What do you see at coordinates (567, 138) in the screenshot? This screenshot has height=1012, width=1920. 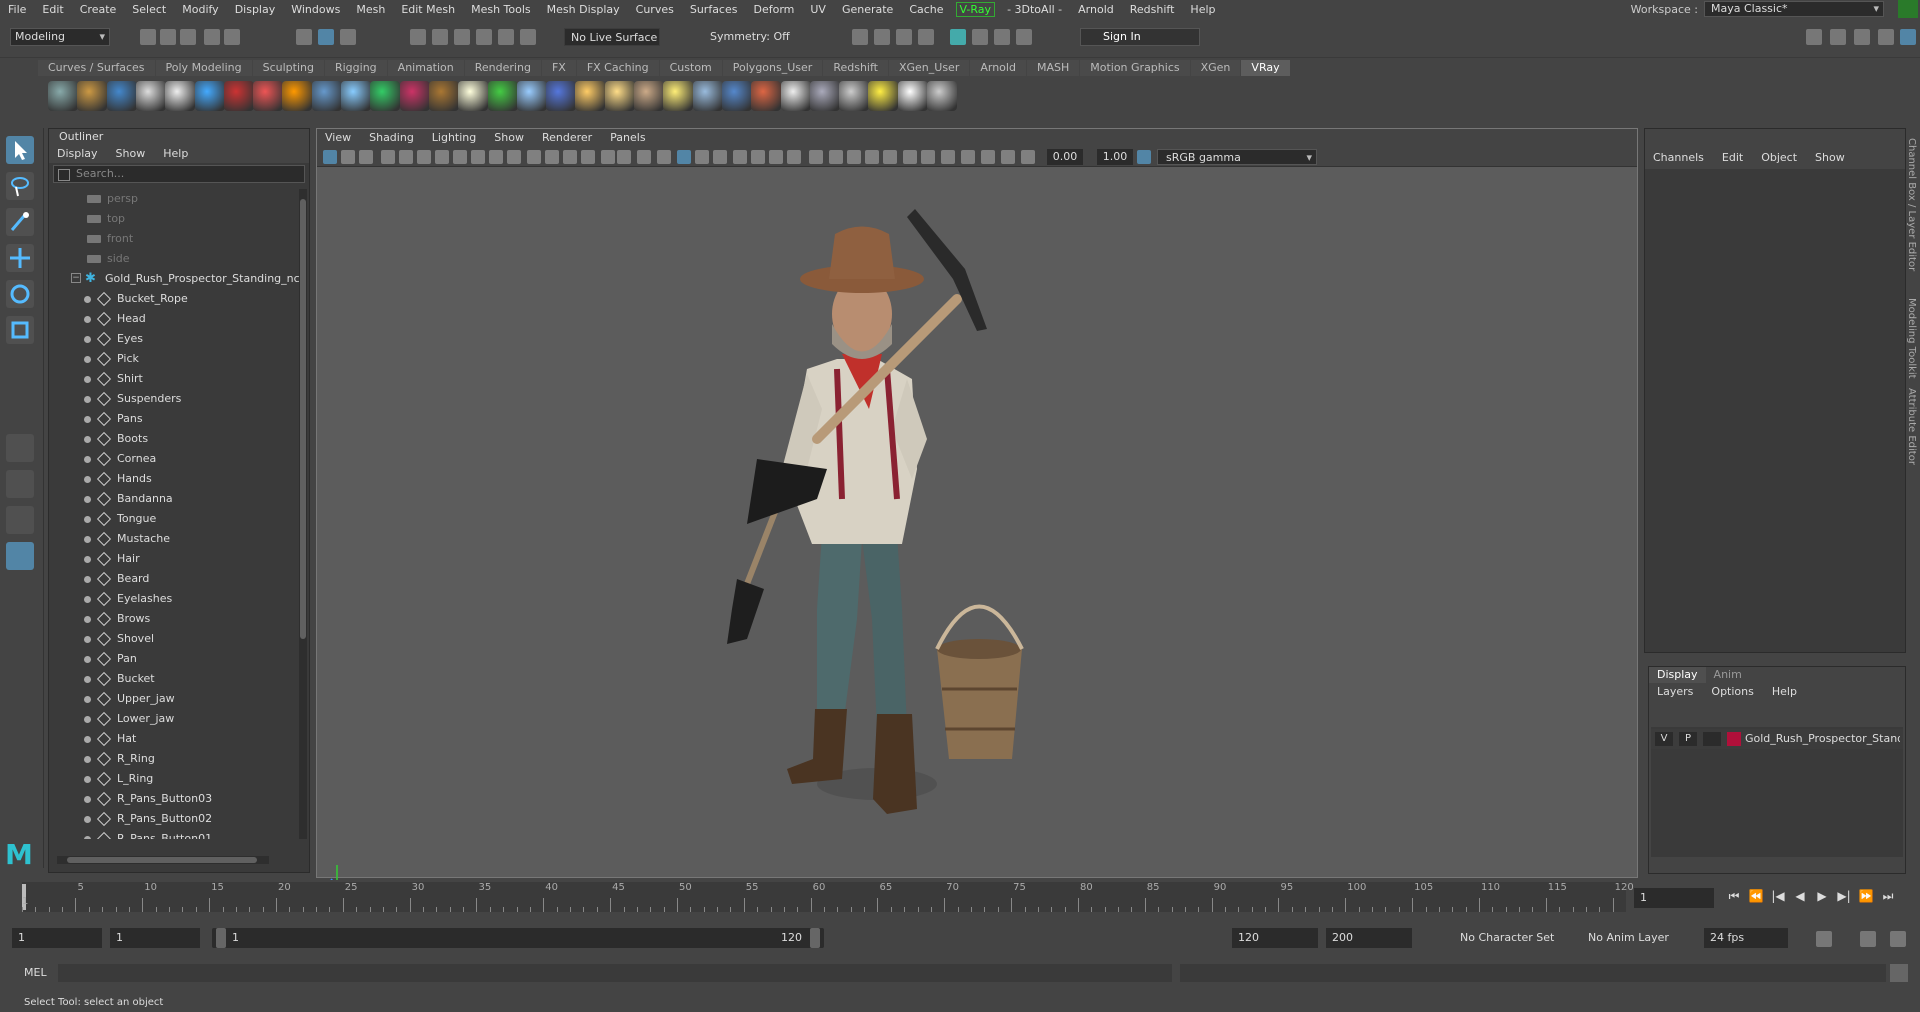 I see `viewport-menu-renderer: Renderer` at bounding box center [567, 138].